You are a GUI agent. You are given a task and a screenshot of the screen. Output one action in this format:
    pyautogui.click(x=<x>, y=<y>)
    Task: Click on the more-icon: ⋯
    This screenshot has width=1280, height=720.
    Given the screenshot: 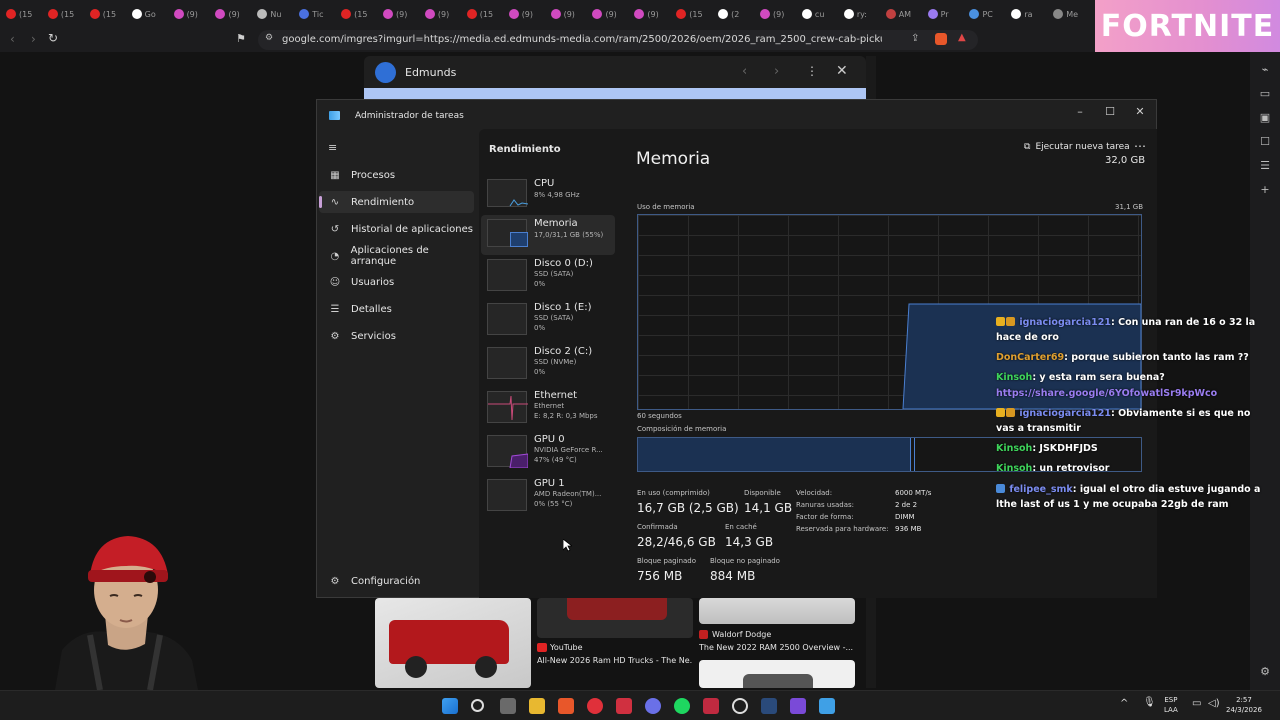 What is the action you would take?
    pyautogui.click(x=1140, y=146)
    